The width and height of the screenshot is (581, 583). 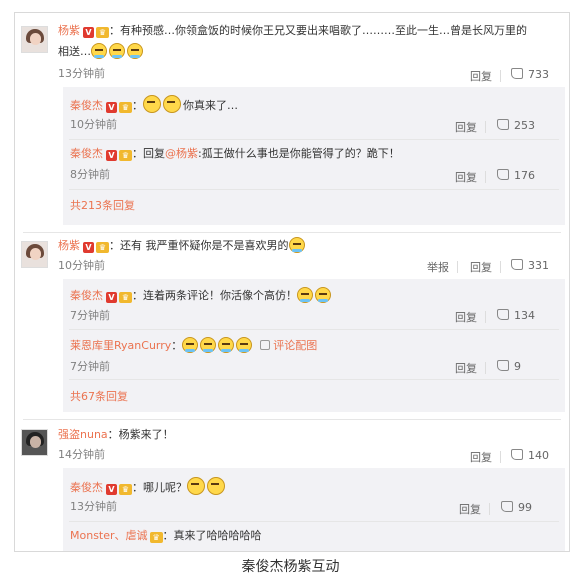 I want to click on timestamp: 10分钟前, so click(x=93, y=124).